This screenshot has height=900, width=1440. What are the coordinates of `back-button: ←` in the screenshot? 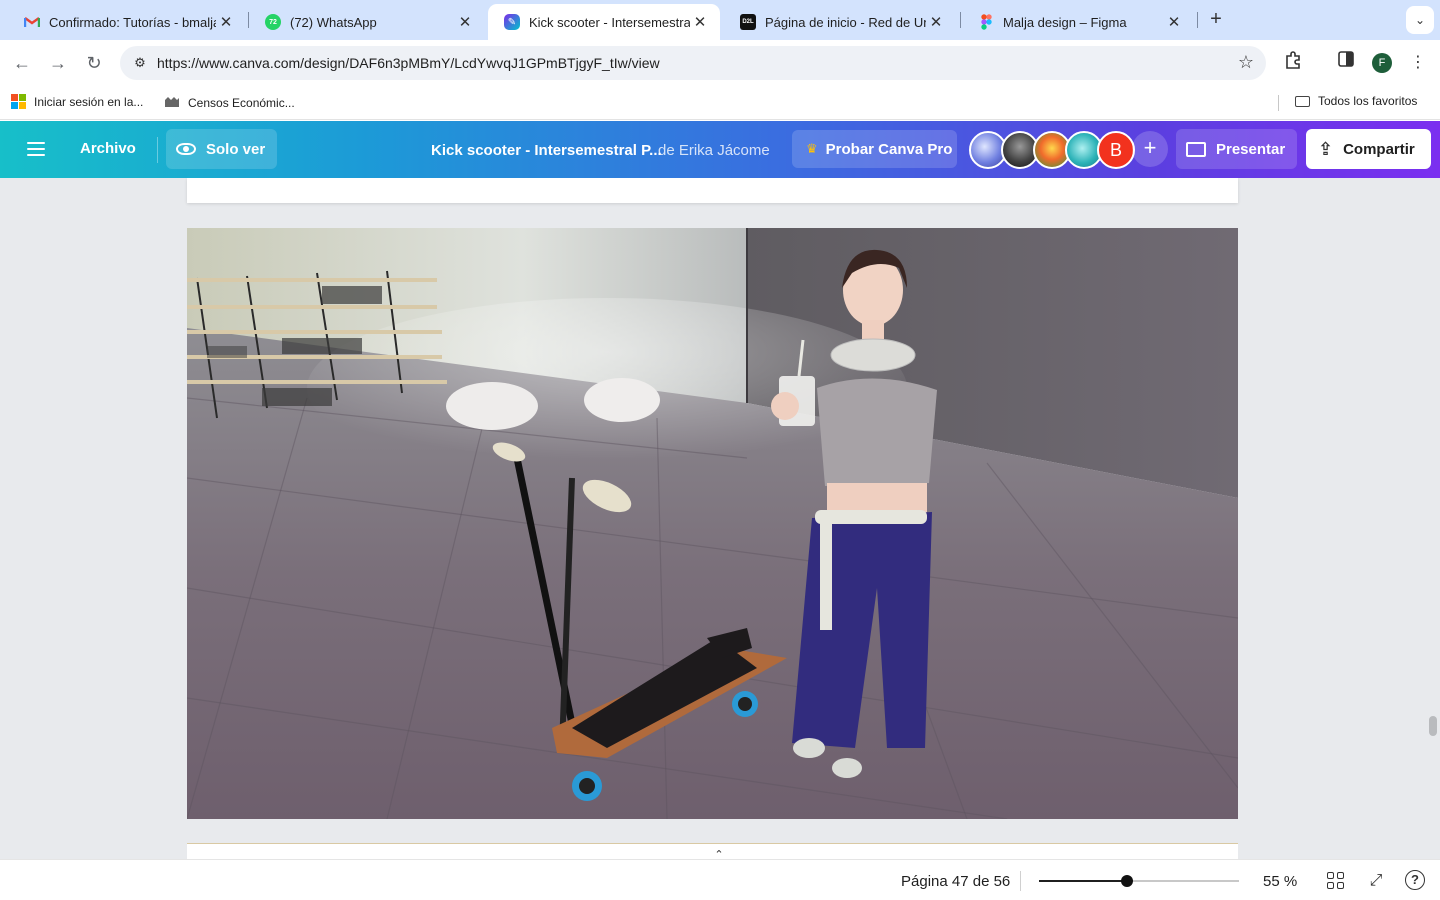 It's located at (22, 63).